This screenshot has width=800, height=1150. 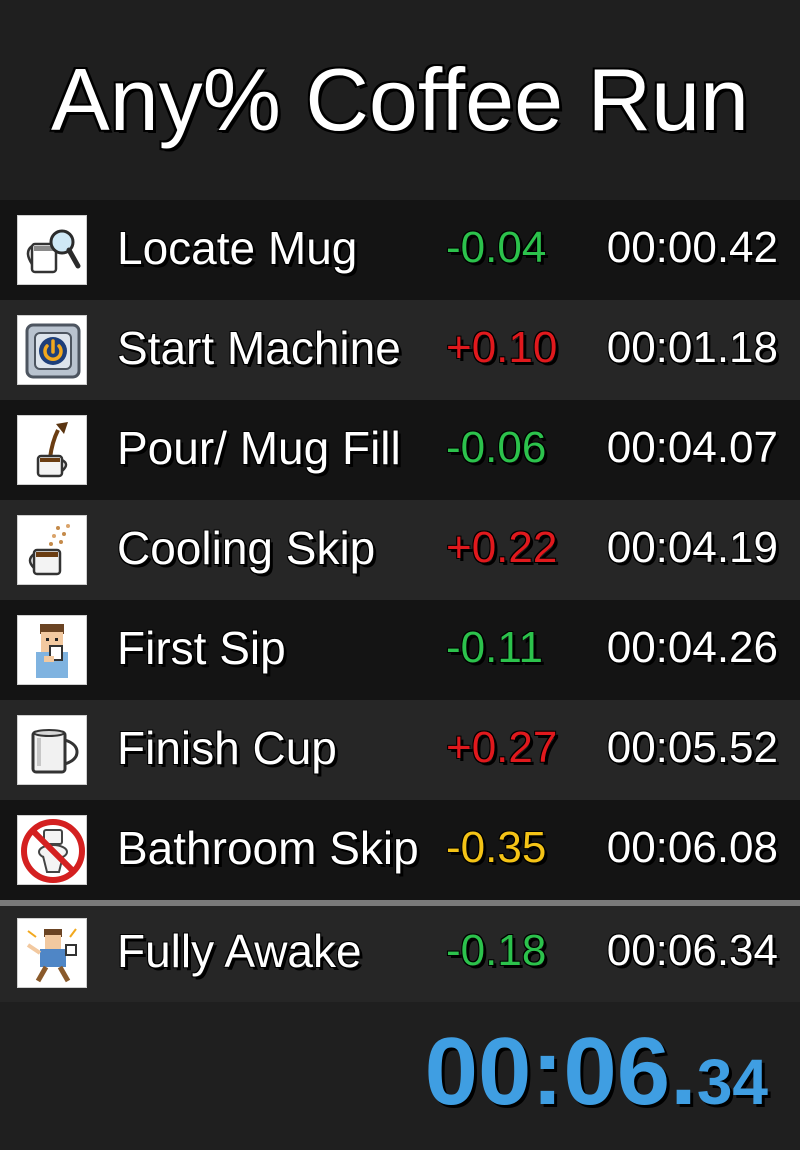 I want to click on split-name: Pour/ Mug Fill, so click(x=259, y=448).